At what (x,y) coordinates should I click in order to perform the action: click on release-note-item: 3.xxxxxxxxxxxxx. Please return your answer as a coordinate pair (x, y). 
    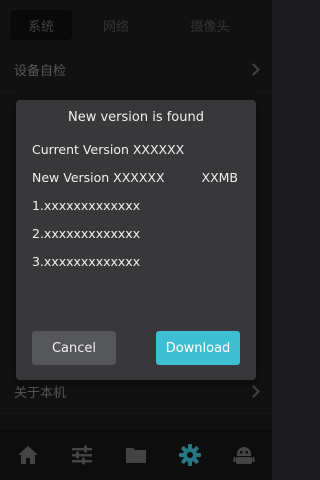
    Looking at the image, I should click on (86, 261).